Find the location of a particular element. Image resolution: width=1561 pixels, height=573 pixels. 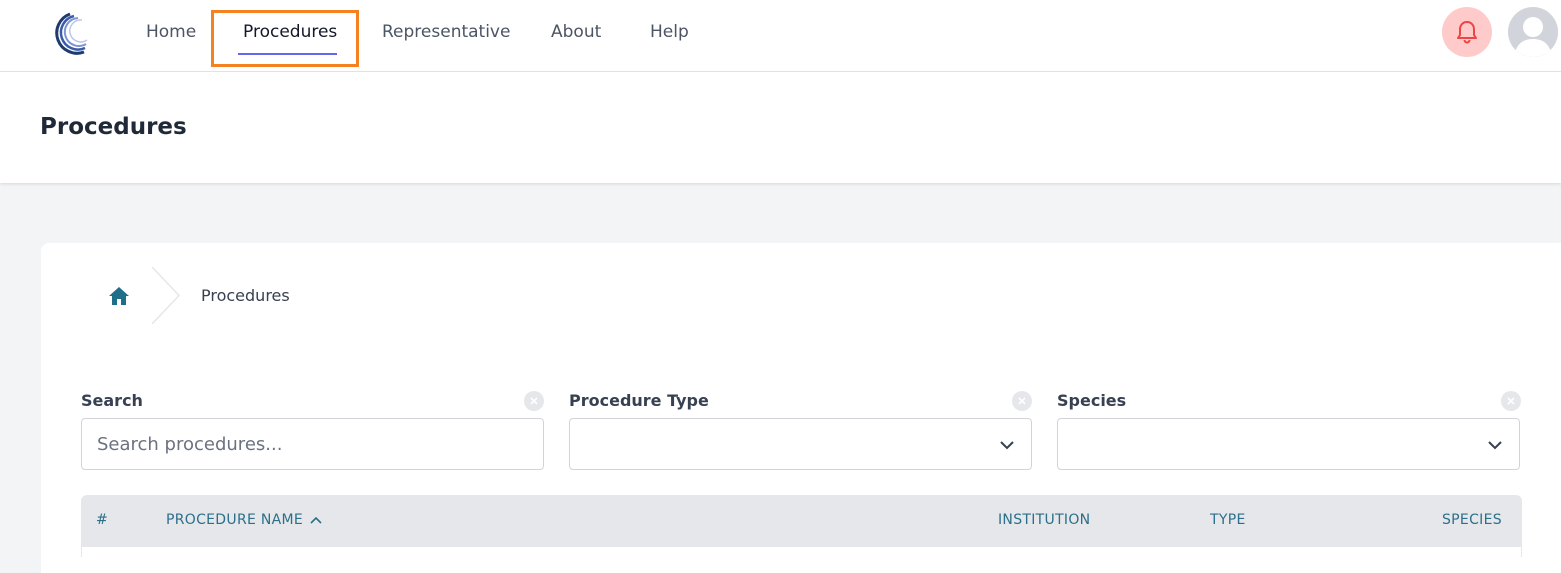

nav-help: Help is located at coordinates (669, 32).